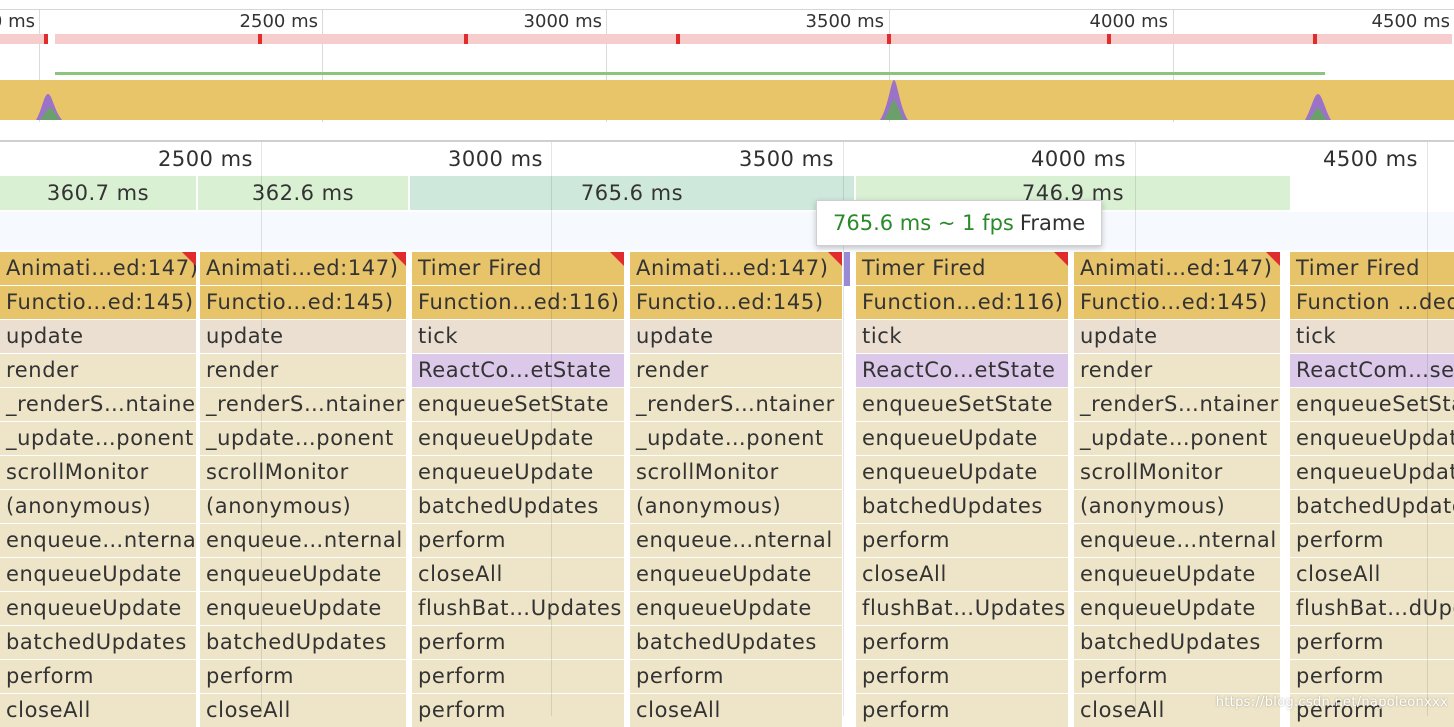 This screenshot has height=727, width=1454. Describe the element at coordinates (303, 193) in the screenshot. I see `frame-box: 362.6 ms` at that location.